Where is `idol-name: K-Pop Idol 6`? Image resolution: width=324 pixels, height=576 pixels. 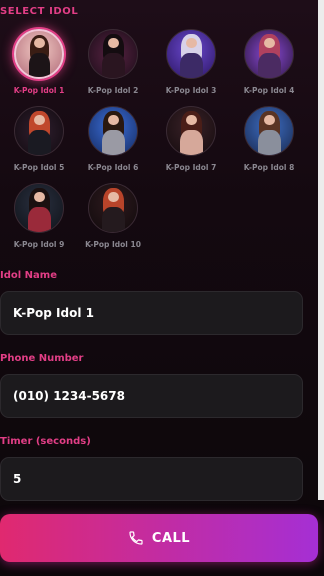
idol-name: K-Pop Idol 6 is located at coordinates (113, 167).